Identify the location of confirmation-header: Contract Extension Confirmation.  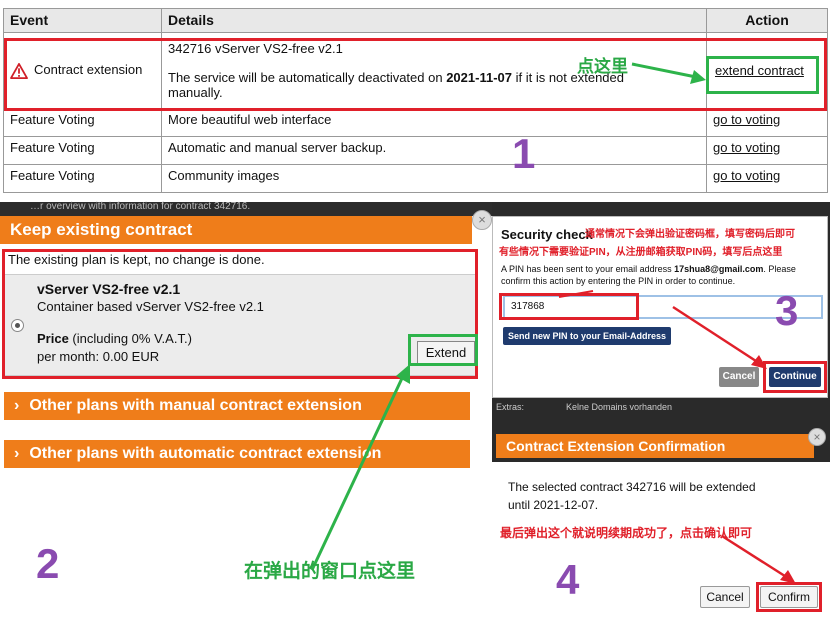
(655, 446).